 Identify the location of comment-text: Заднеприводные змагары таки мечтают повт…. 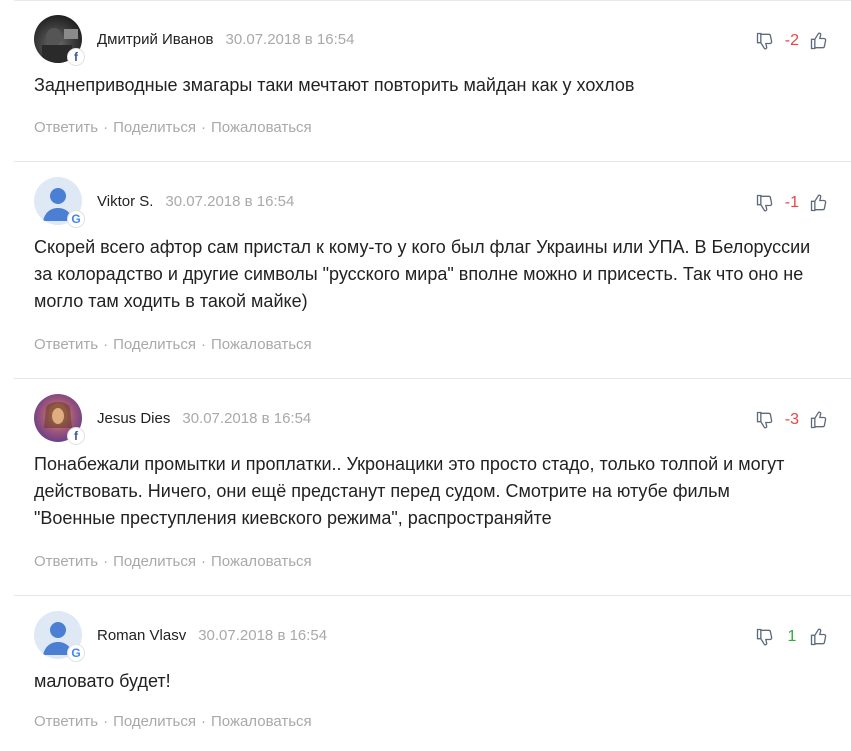
(334, 85).